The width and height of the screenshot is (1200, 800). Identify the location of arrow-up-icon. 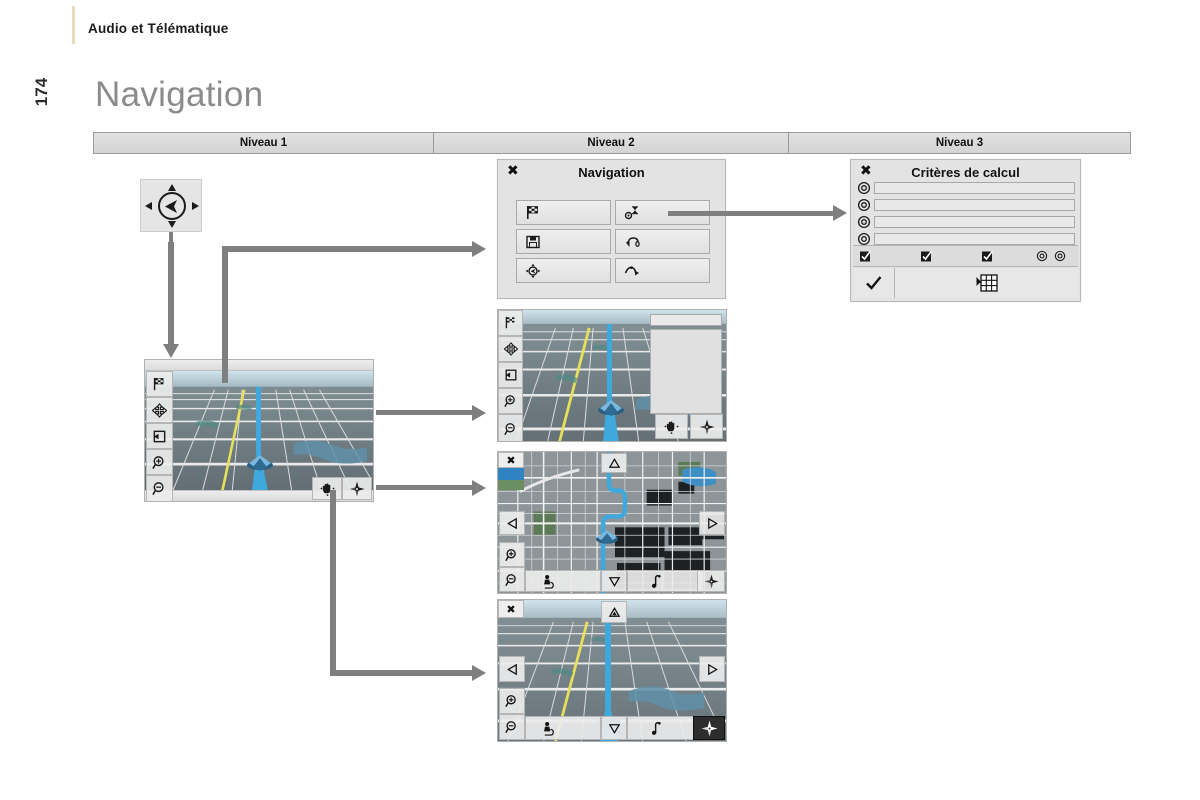
(614, 462).